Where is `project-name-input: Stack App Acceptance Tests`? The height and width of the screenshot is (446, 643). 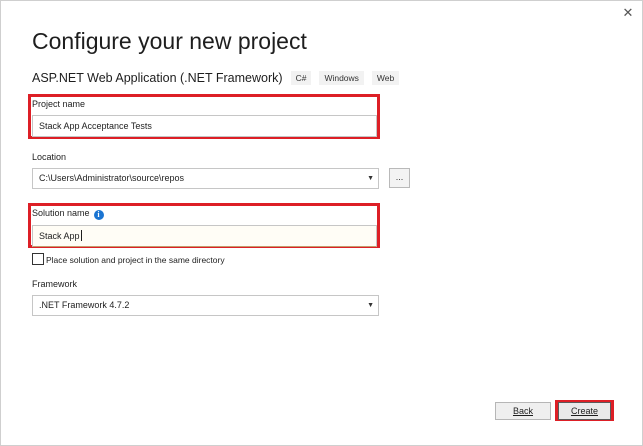 project-name-input: Stack App Acceptance Tests is located at coordinates (204, 126).